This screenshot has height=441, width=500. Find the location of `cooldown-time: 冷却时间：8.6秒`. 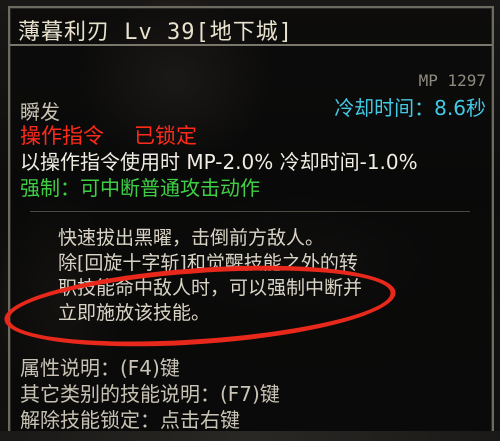

cooldown-time: 冷却时间：8.6秒 is located at coordinates (410, 108).